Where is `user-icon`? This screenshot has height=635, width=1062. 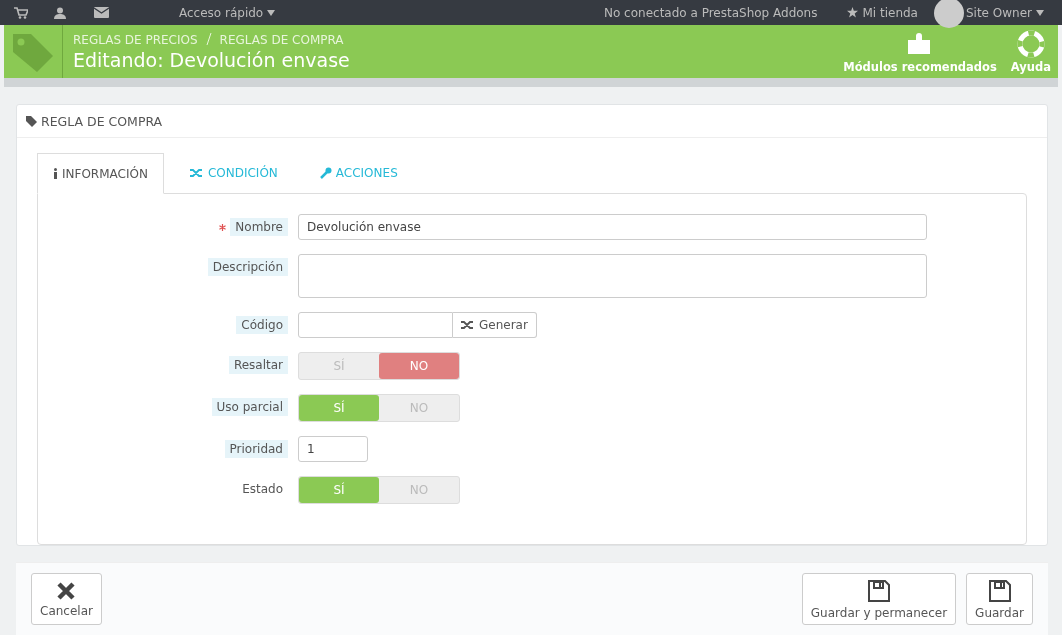 user-icon is located at coordinates (60, 12).